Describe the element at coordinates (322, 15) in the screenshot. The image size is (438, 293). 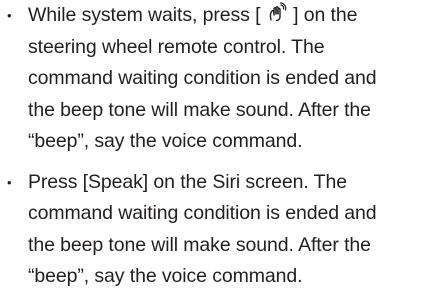
I see `list-item-text: ] on the` at that location.